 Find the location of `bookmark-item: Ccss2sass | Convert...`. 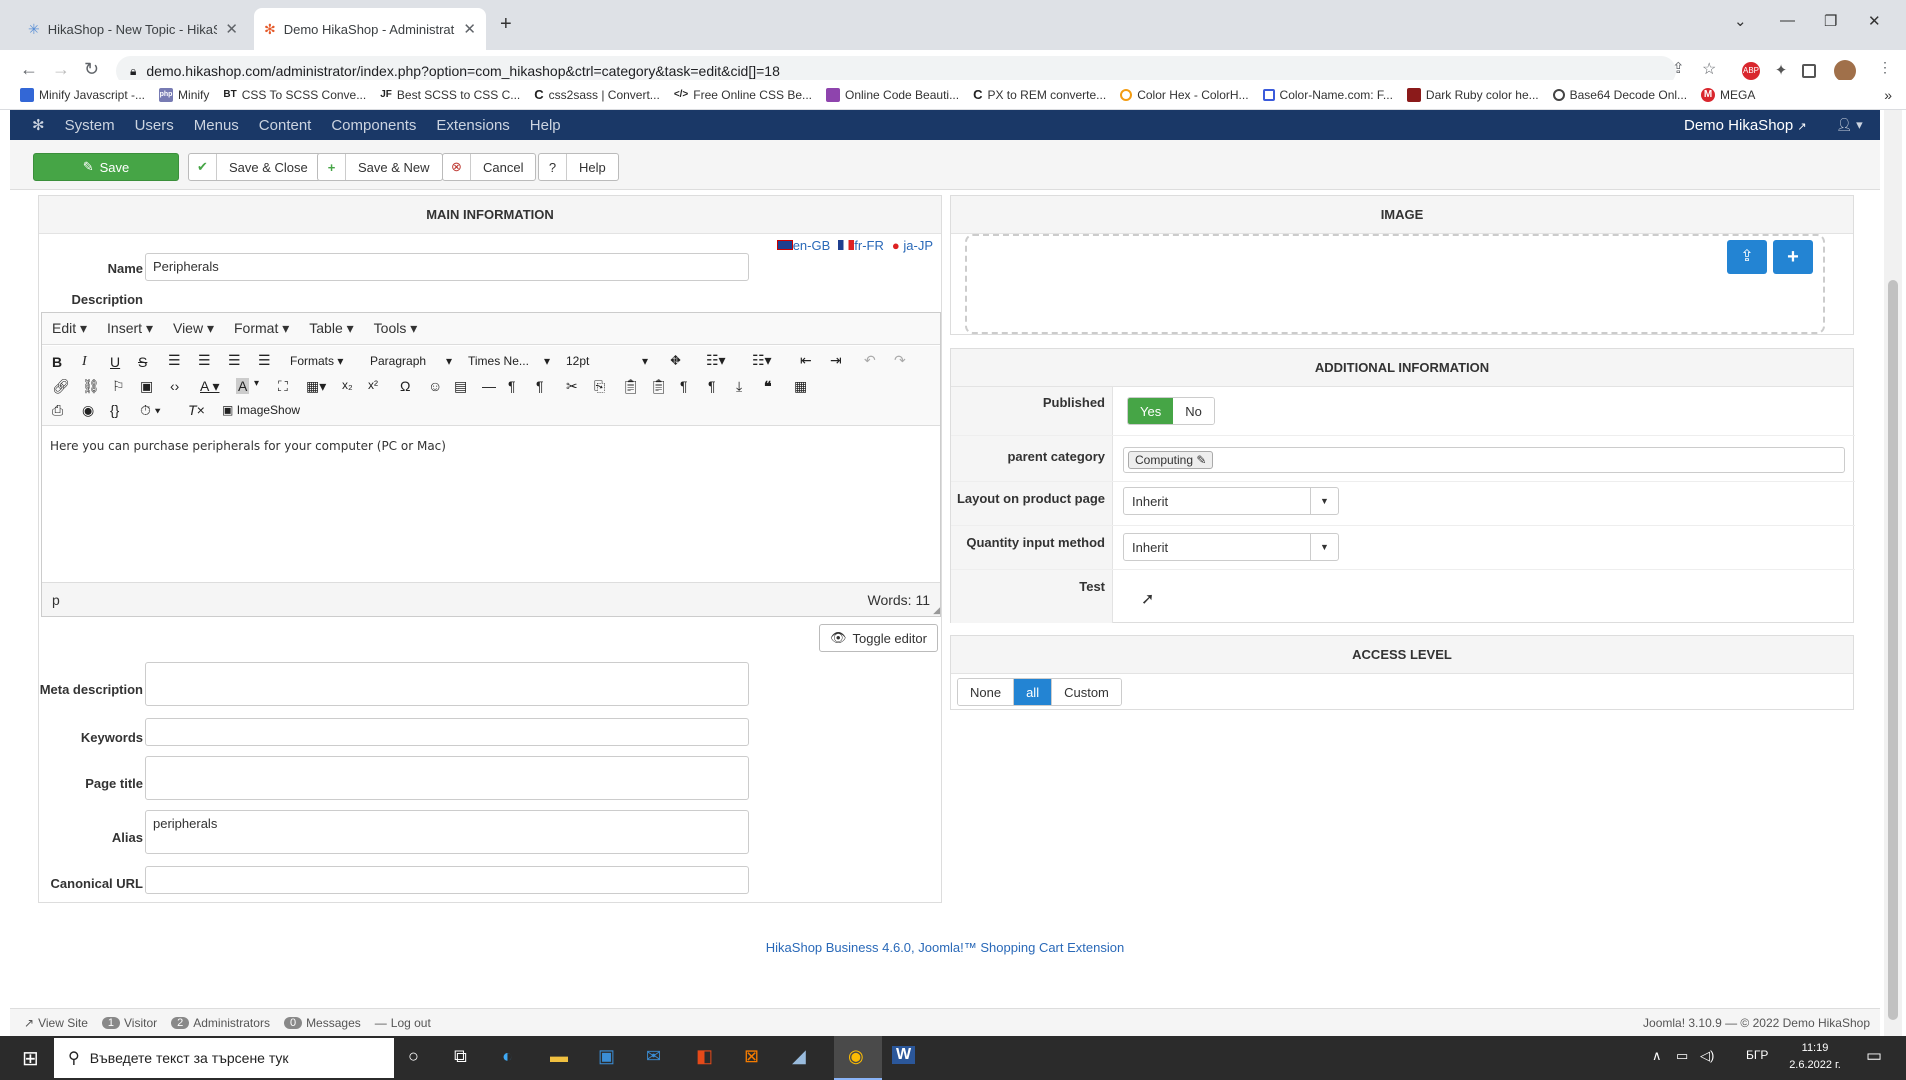

bookmark-item: Ccss2sass | Convert... is located at coordinates (597, 94).